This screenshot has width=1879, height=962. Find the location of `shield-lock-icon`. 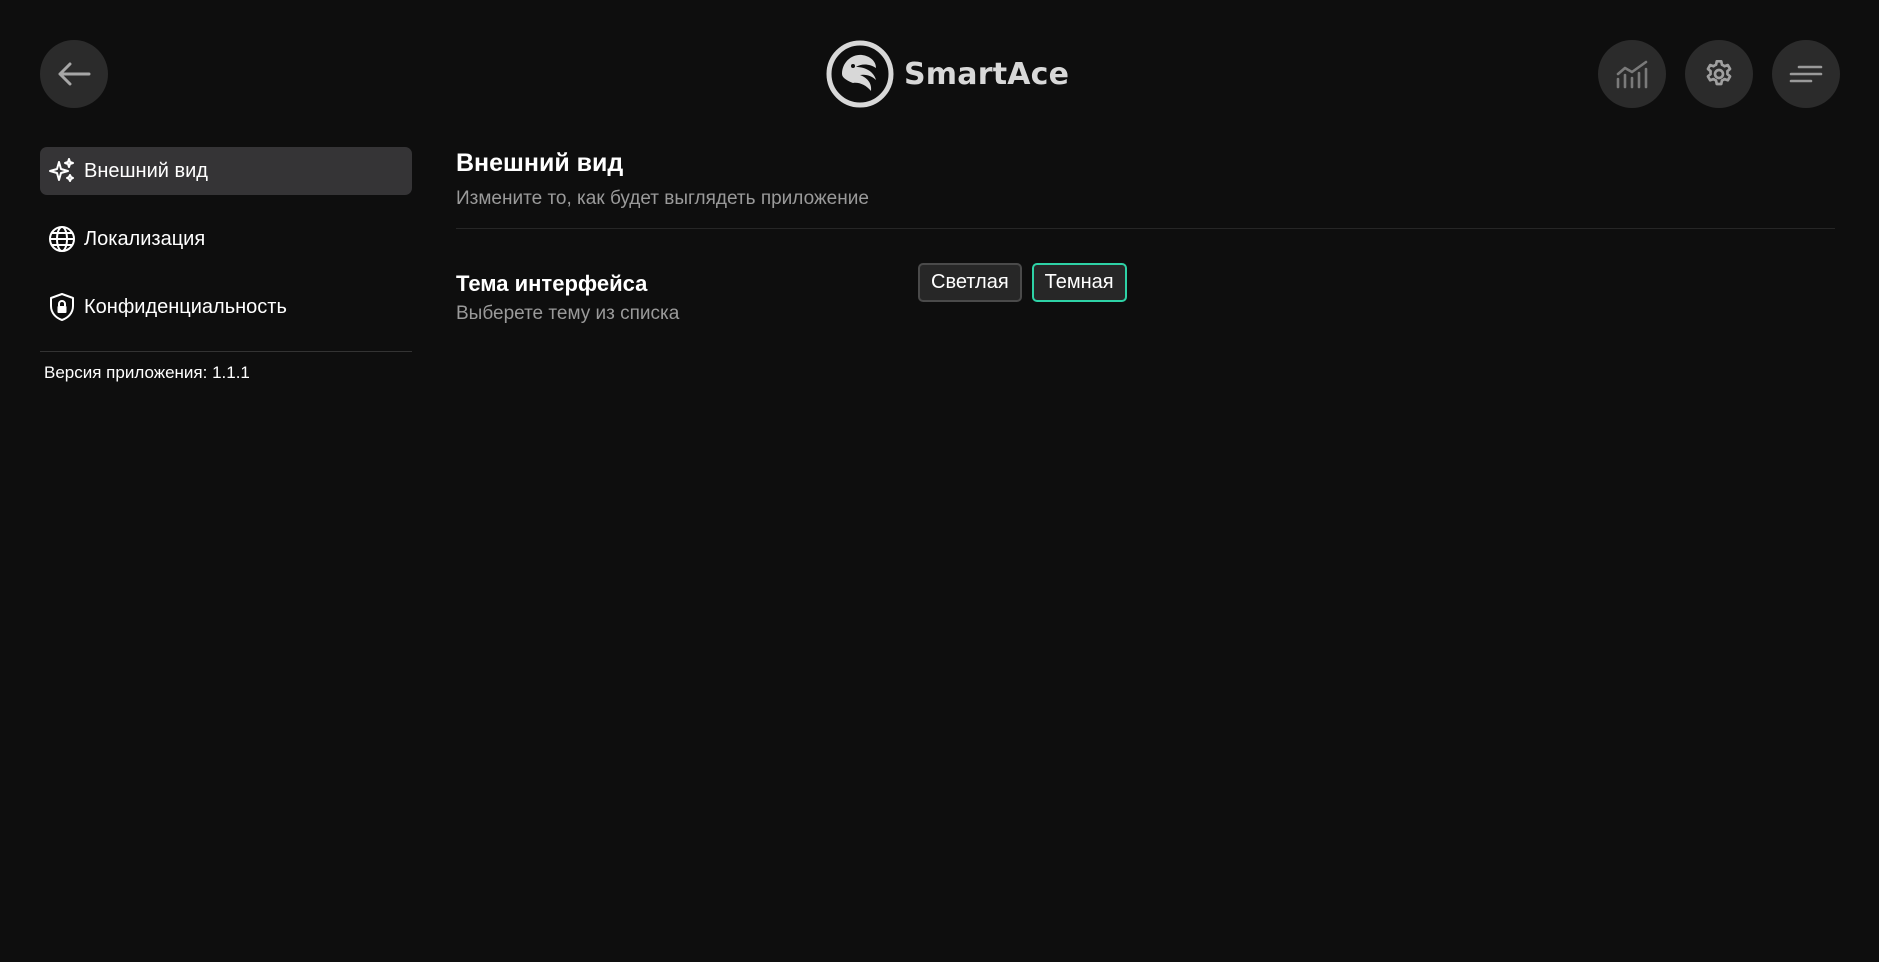

shield-lock-icon is located at coordinates (62, 307).